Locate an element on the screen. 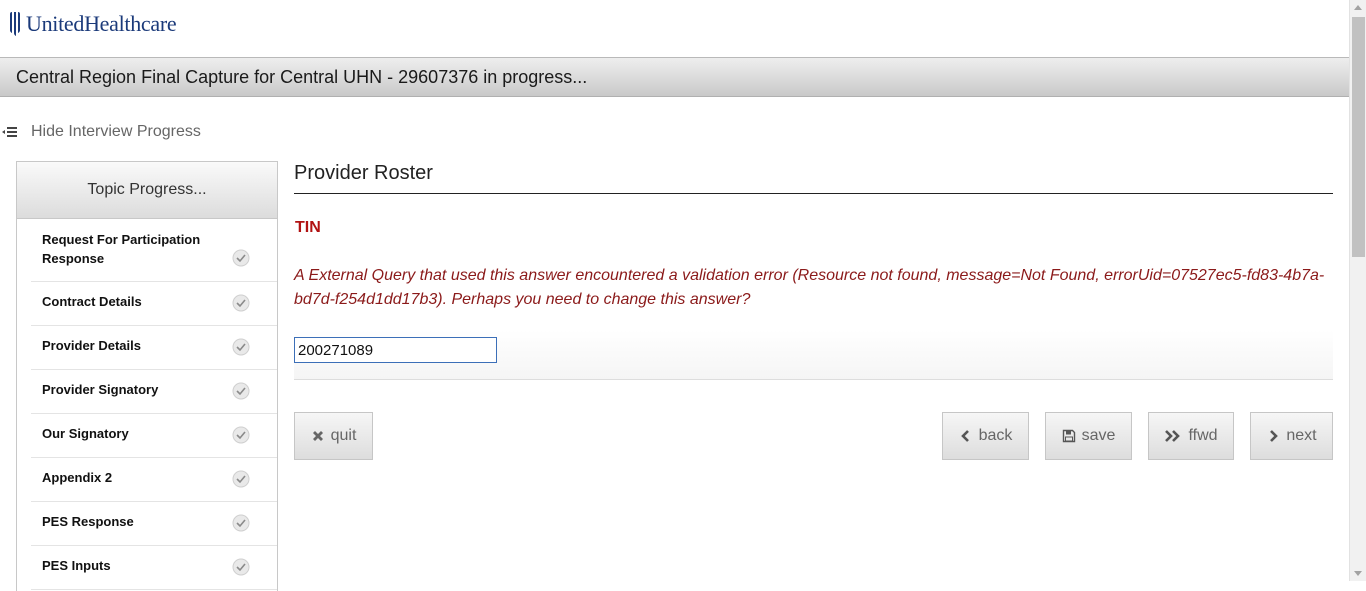 The image size is (1366, 591). next-button: next is located at coordinates (1291, 436).